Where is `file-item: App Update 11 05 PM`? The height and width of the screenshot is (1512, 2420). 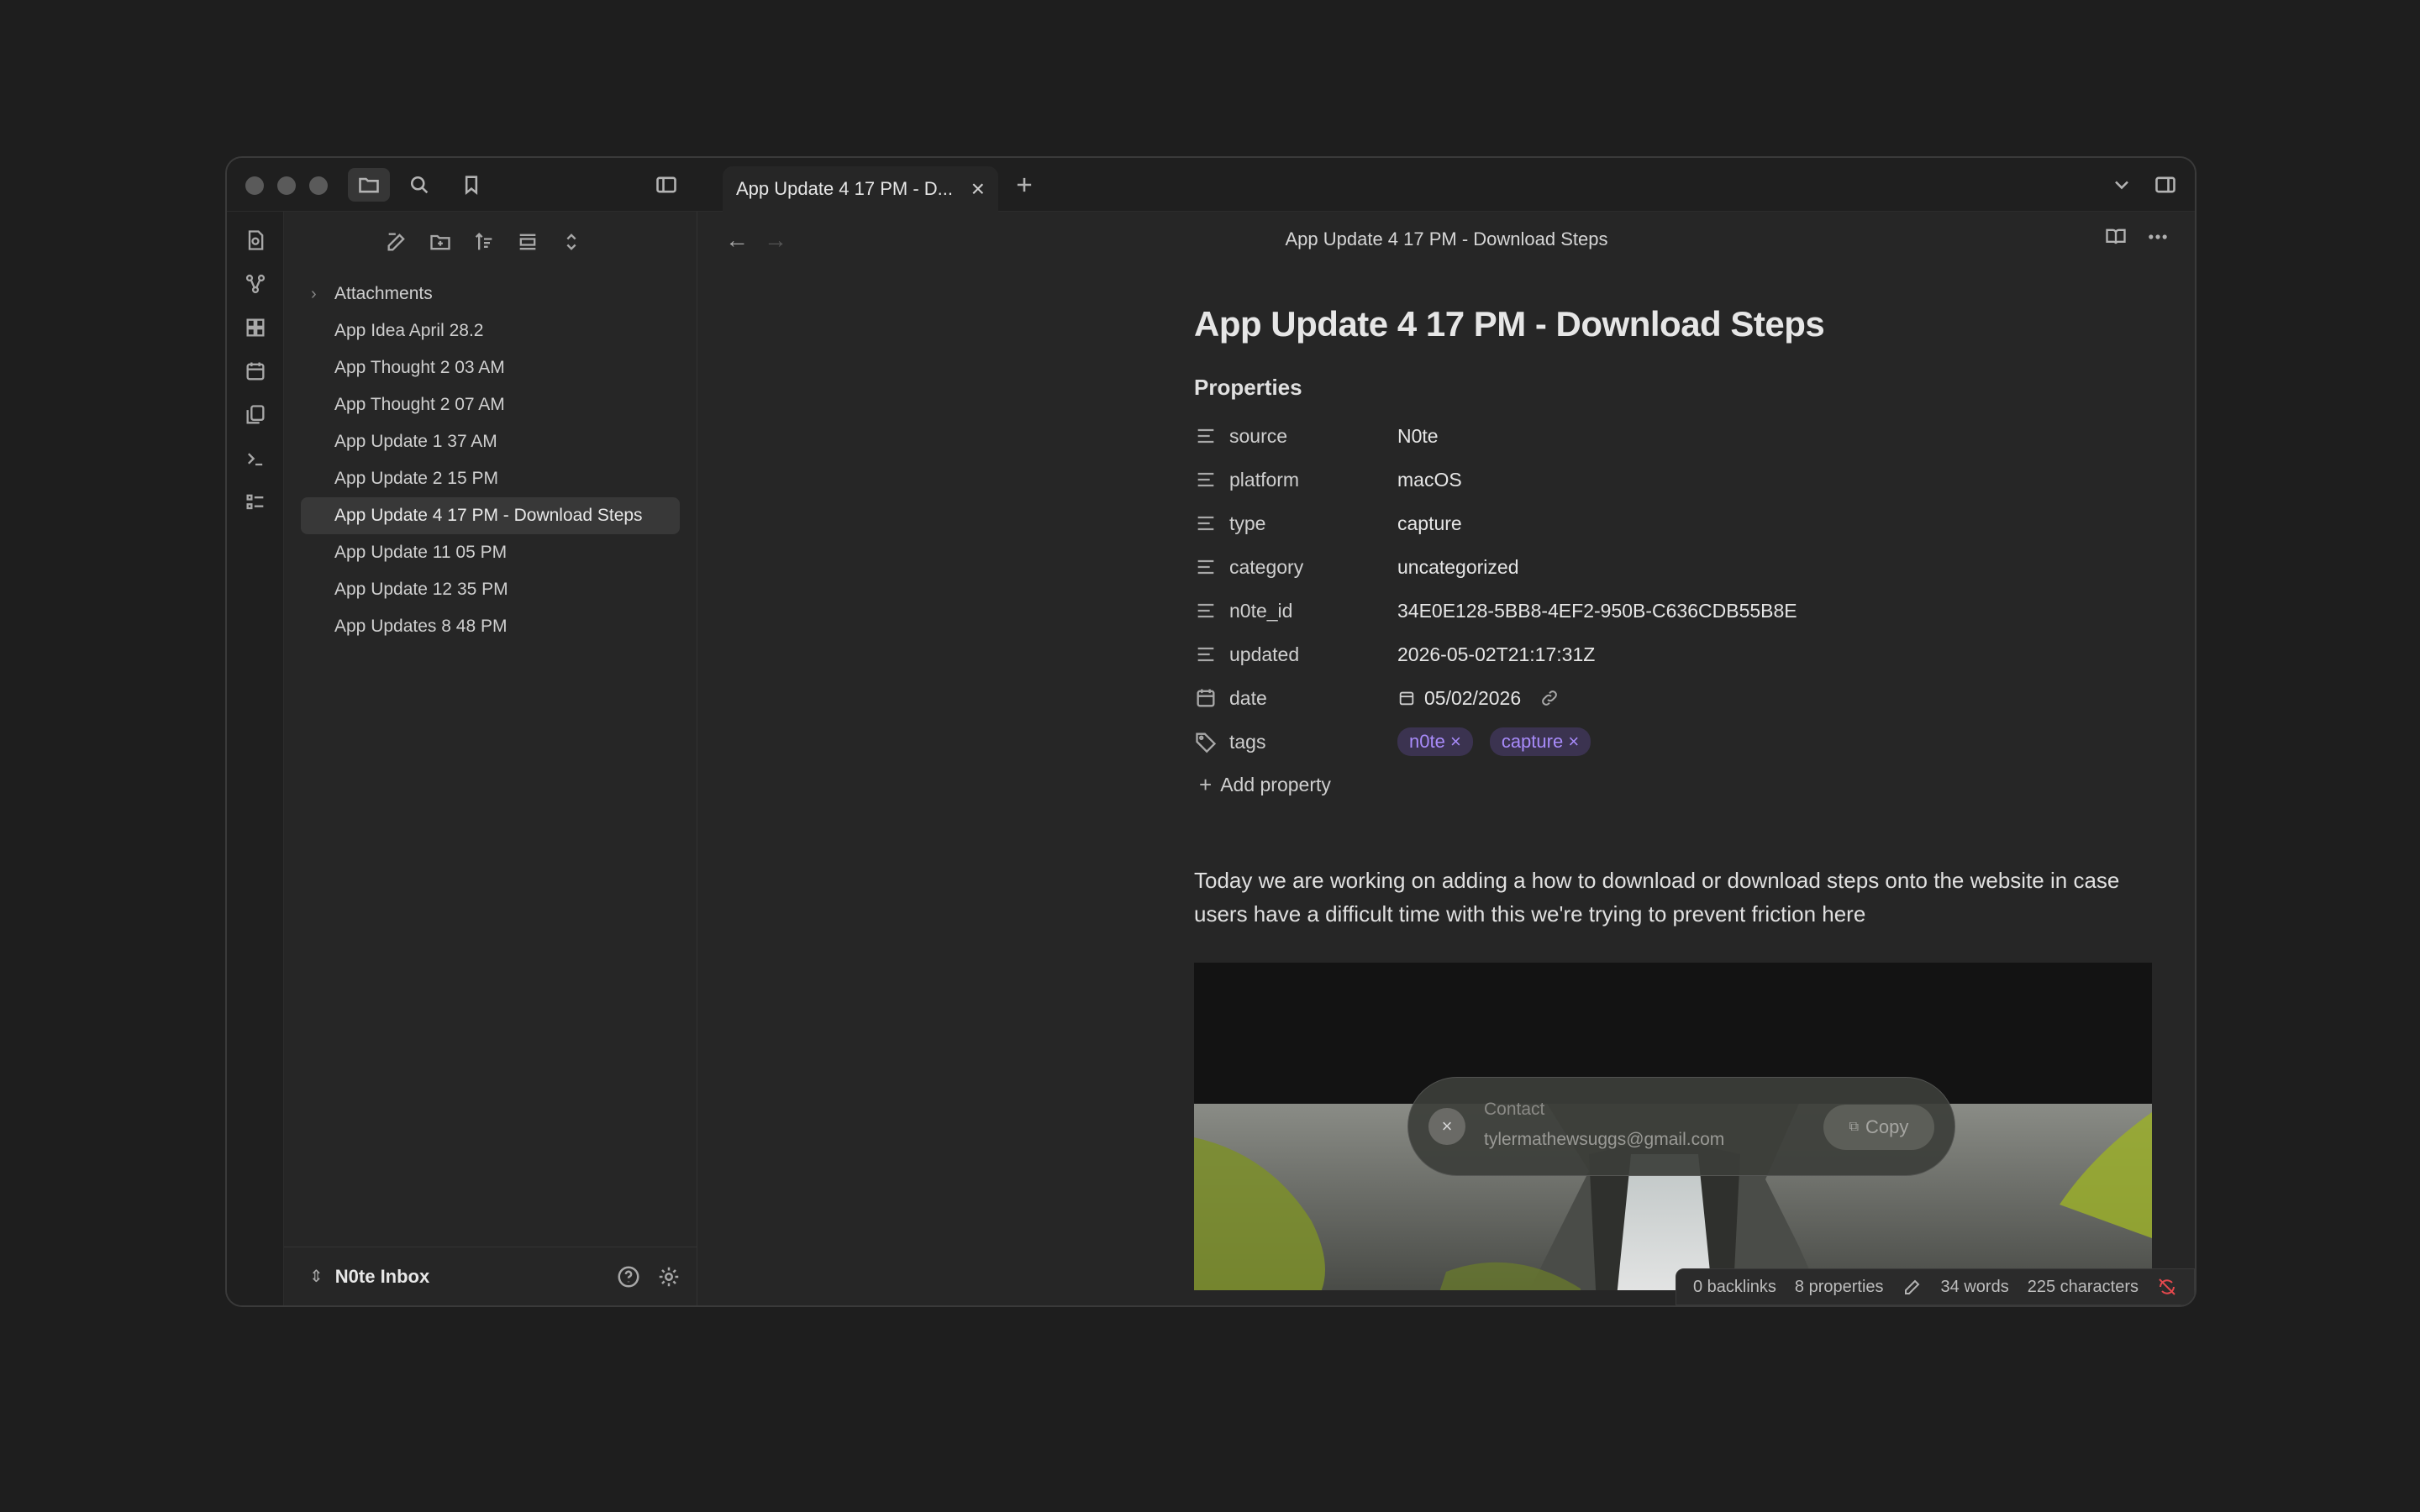 file-item: App Update 11 05 PM is located at coordinates (491, 552).